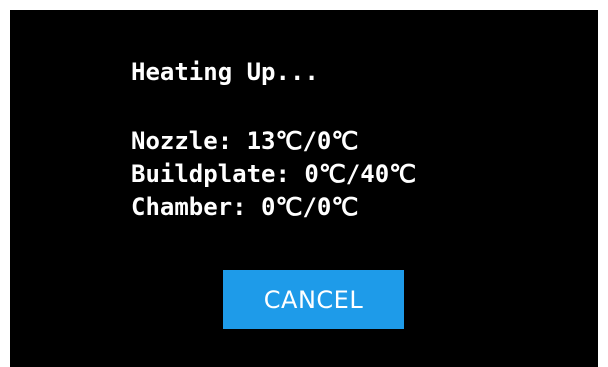  I want to click on chamber-temperature: Chamber: 0℃/0℃, so click(245, 207).